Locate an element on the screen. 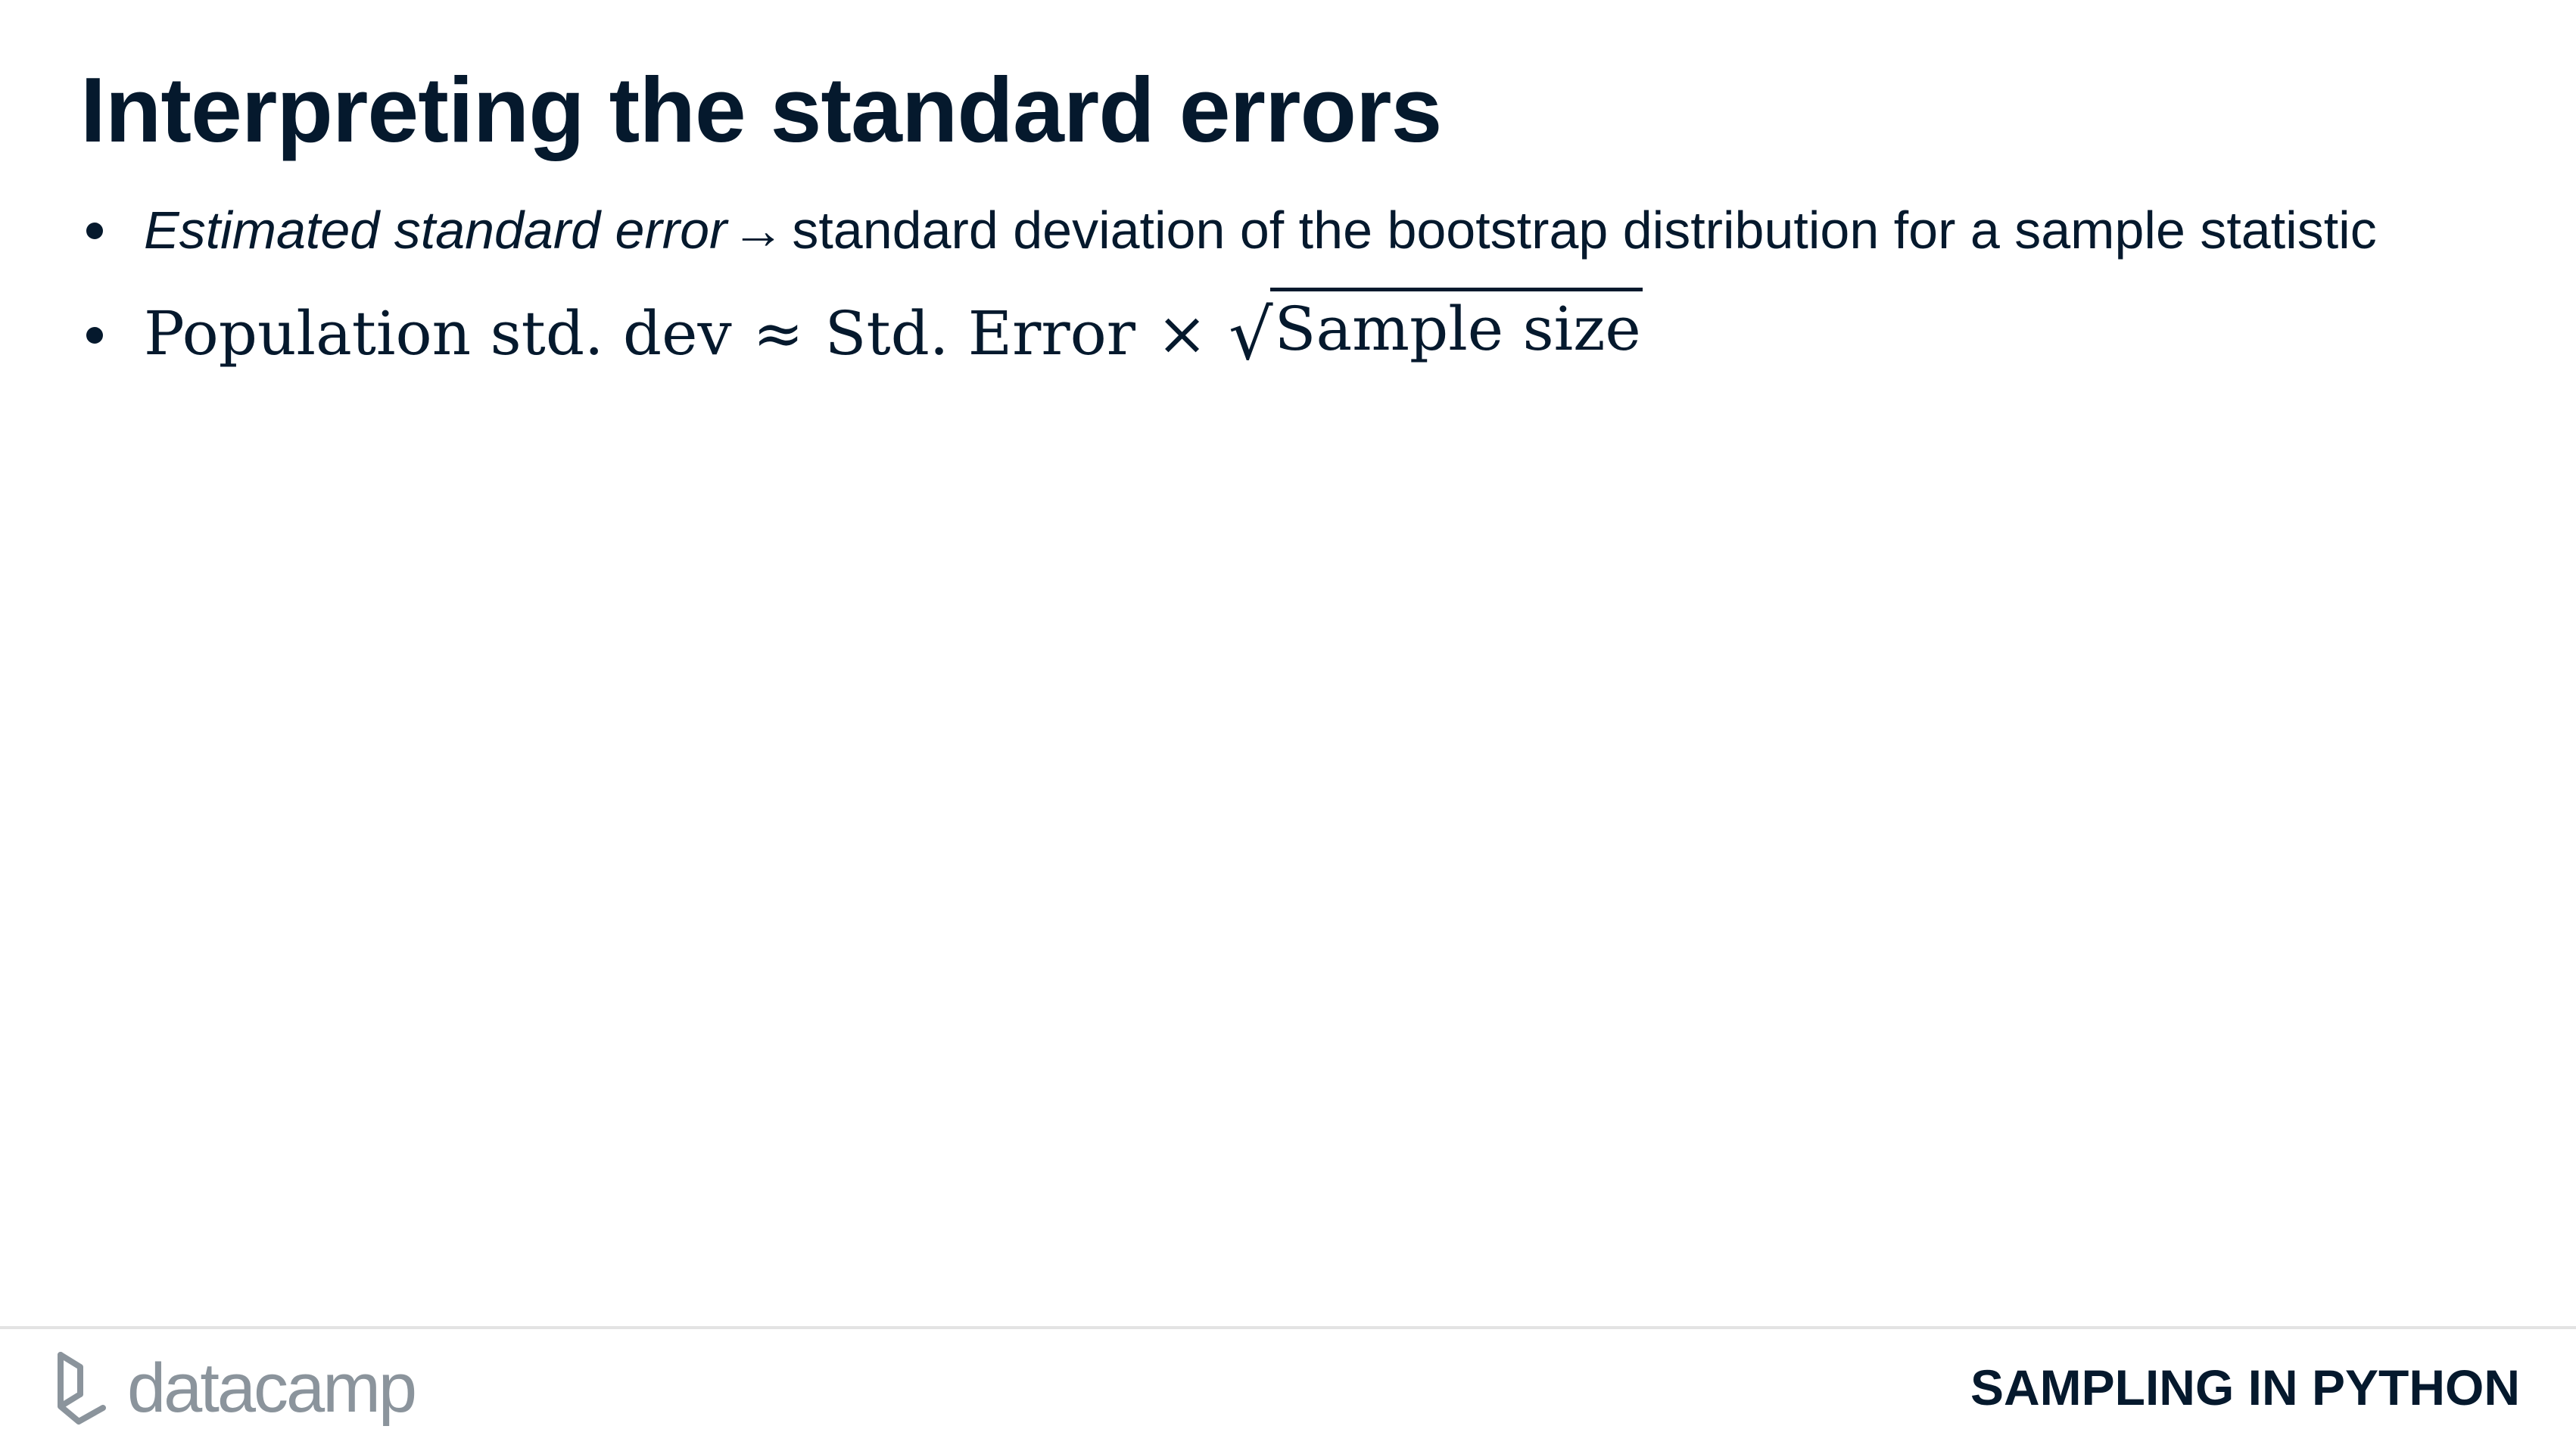 This screenshot has height=1451, width=2576. arrow-icon: → is located at coordinates (758, 230).